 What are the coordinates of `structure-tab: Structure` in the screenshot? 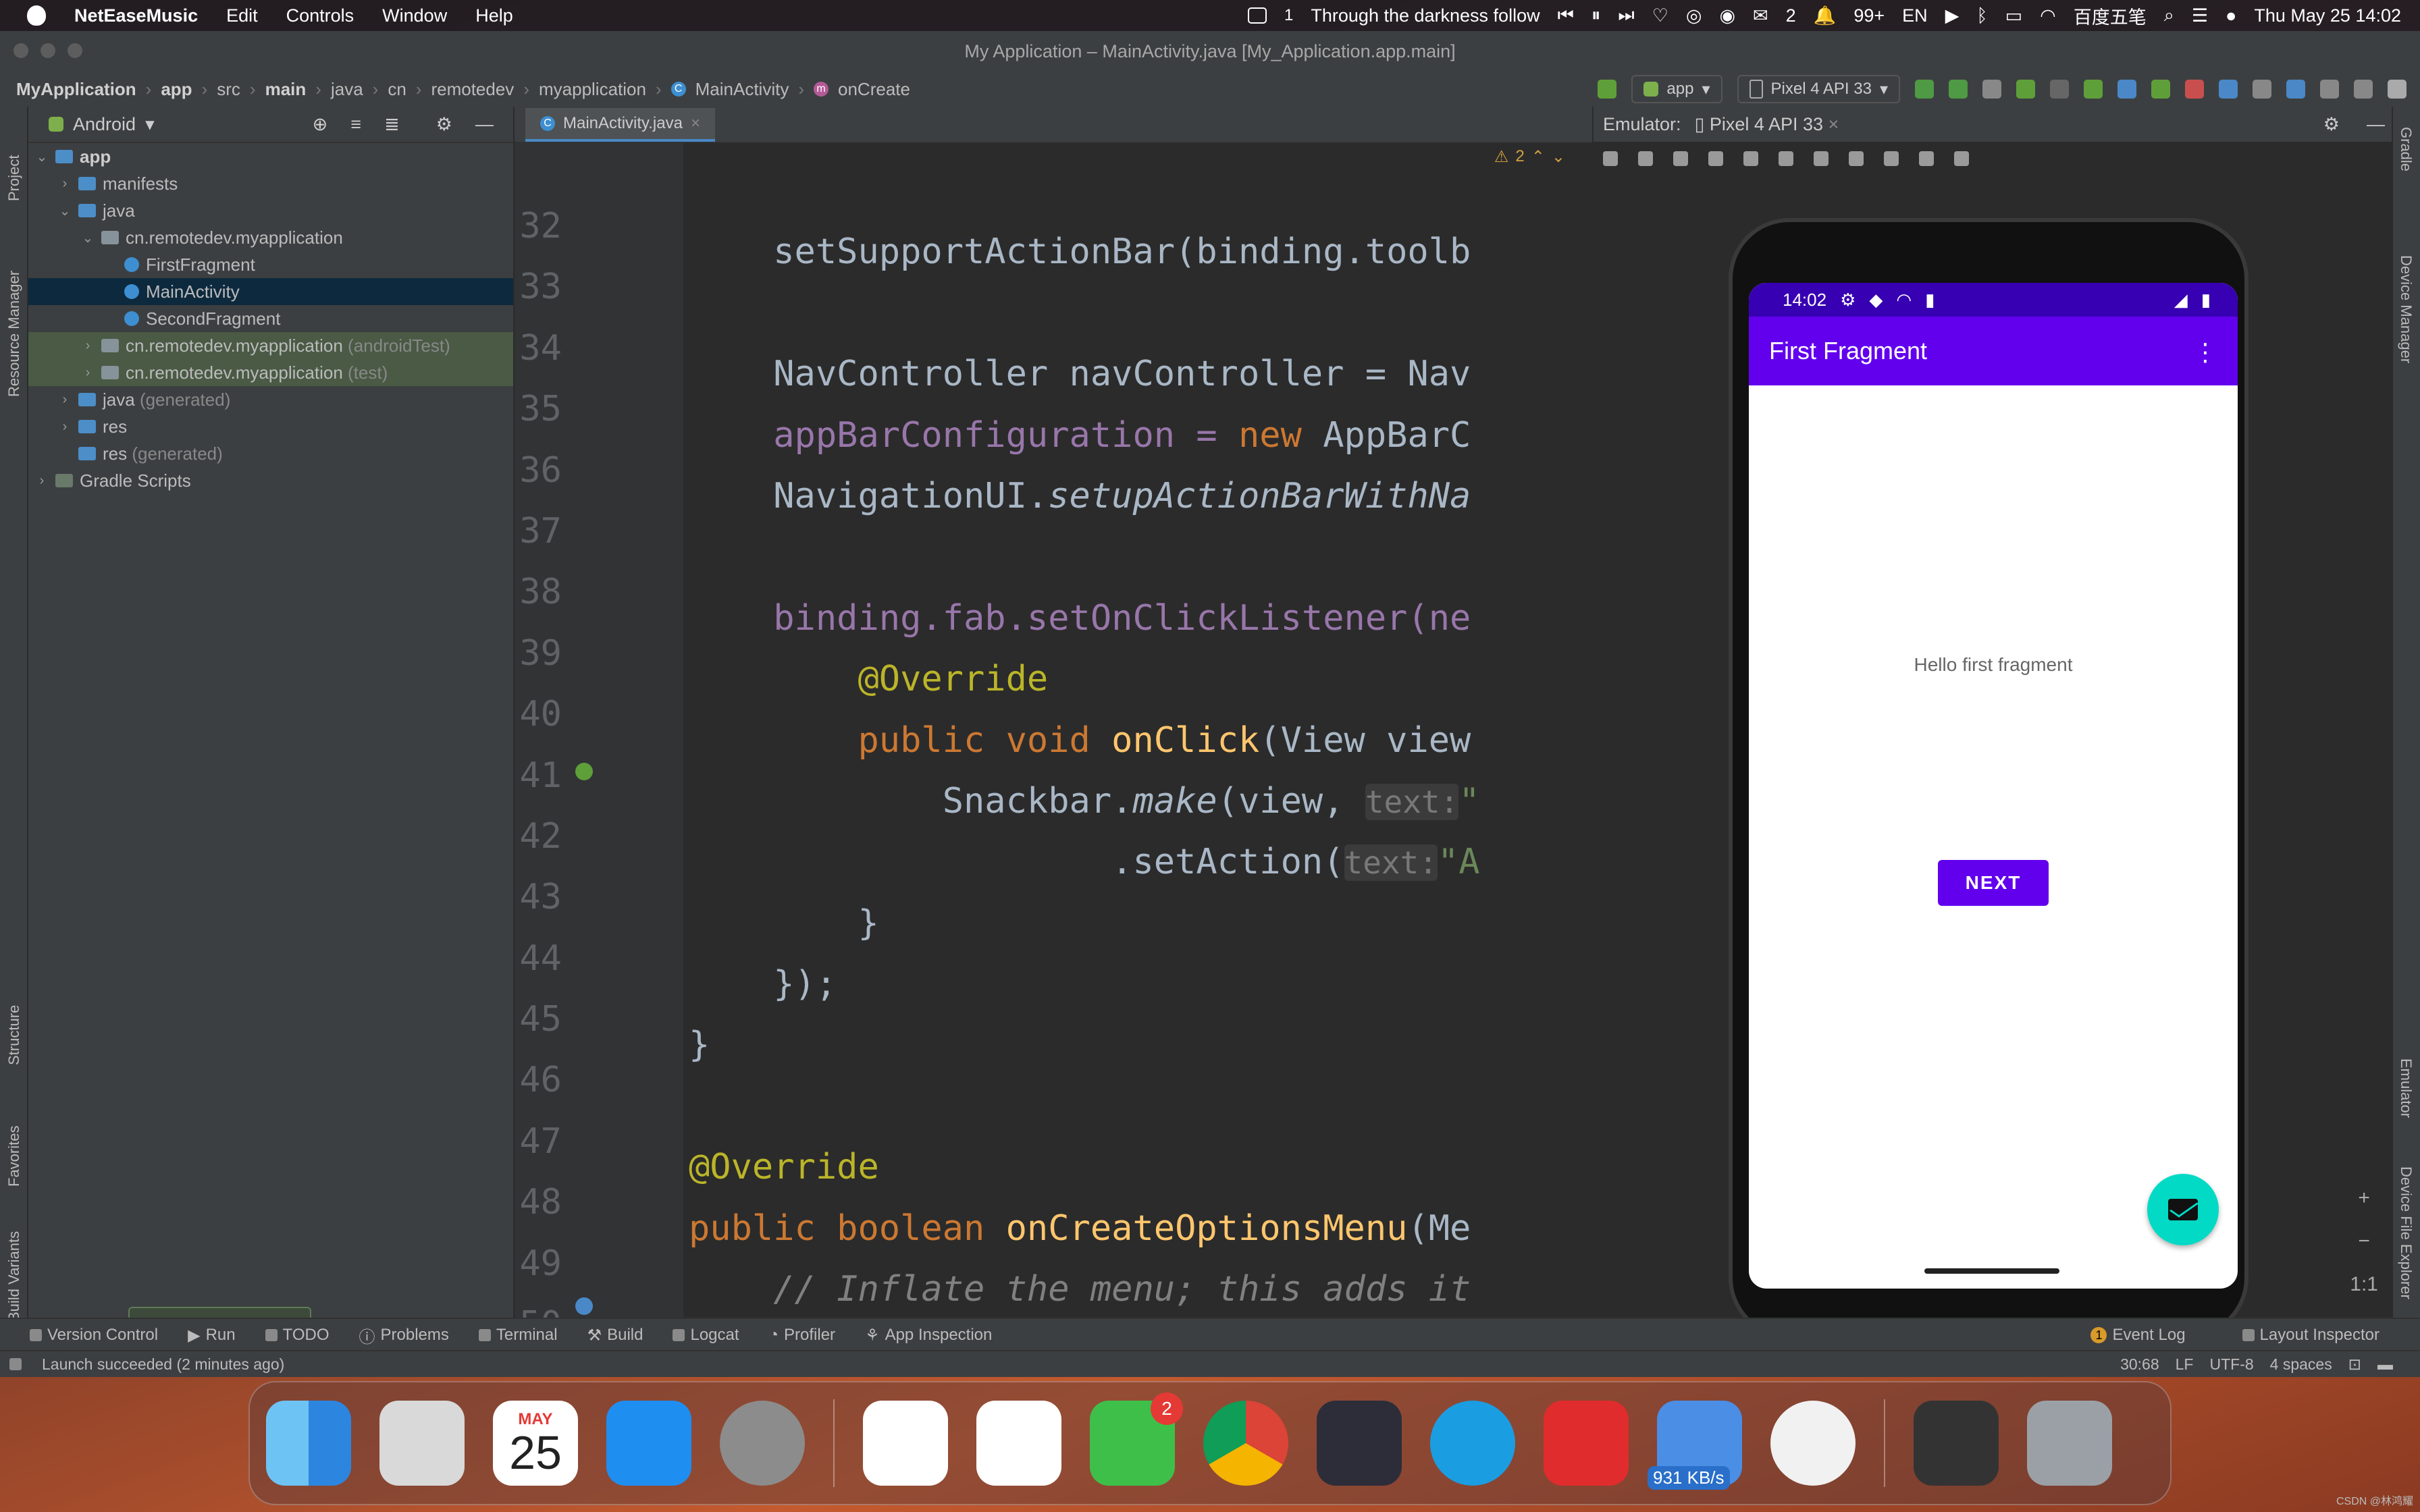 It's located at (14, 1035).